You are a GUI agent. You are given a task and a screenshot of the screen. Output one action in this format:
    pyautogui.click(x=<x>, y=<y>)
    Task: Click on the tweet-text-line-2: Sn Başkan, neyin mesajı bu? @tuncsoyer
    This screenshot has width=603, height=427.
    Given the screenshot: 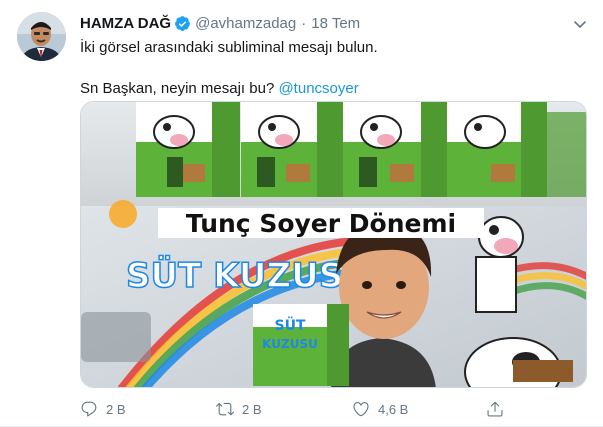 What is the action you would take?
    pyautogui.click(x=332, y=89)
    